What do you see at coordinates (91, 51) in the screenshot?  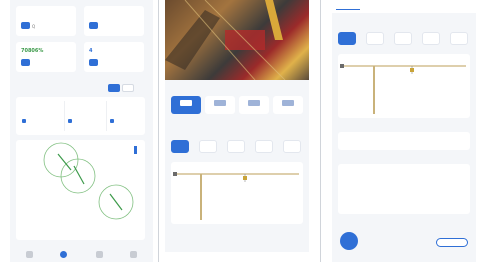 I see `stat-value: 4` at bounding box center [91, 51].